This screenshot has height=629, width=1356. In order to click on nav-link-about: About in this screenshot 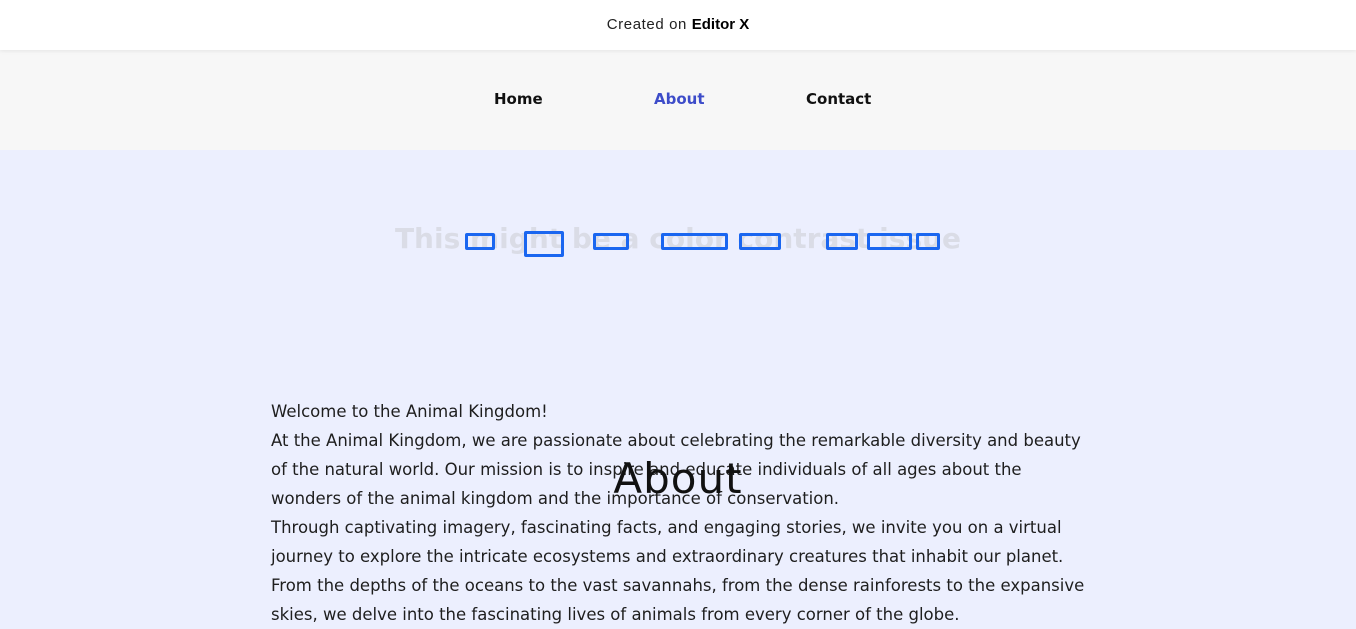, I will do `click(679, 99)`.